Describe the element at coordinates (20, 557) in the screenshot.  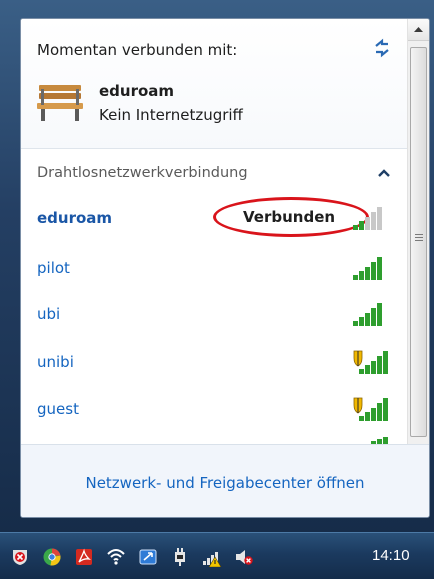
I see `security-alert-icon` at that location.